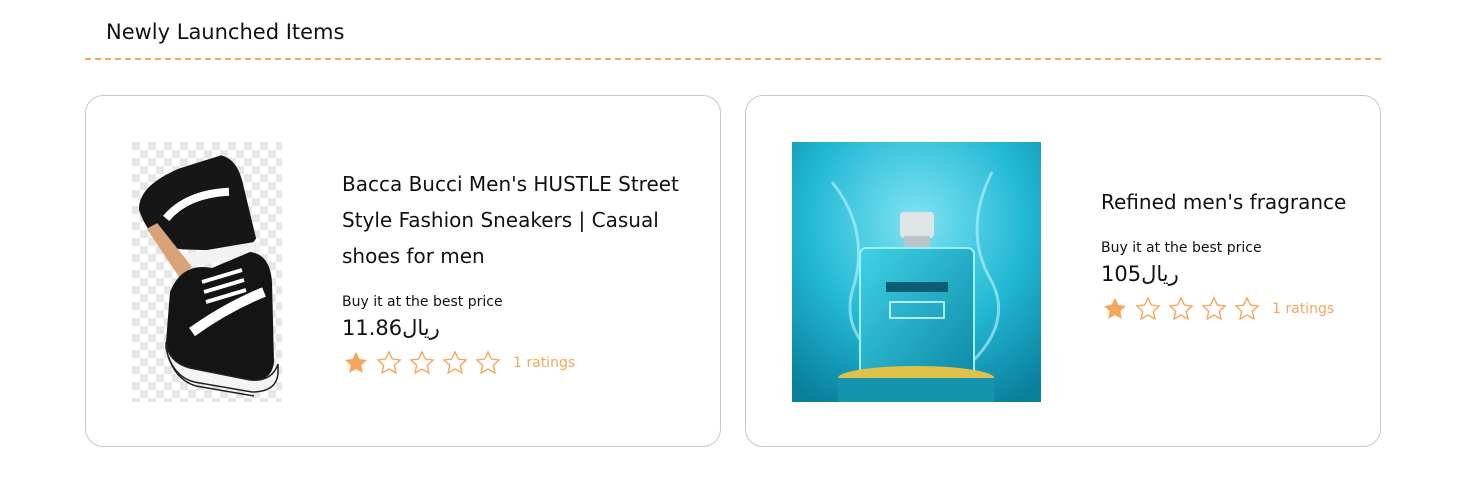  What do you see at coordinates (1140, 274) in the screenshot?
I see `product-price: 105ريال` at bounding box center [1140, 274].